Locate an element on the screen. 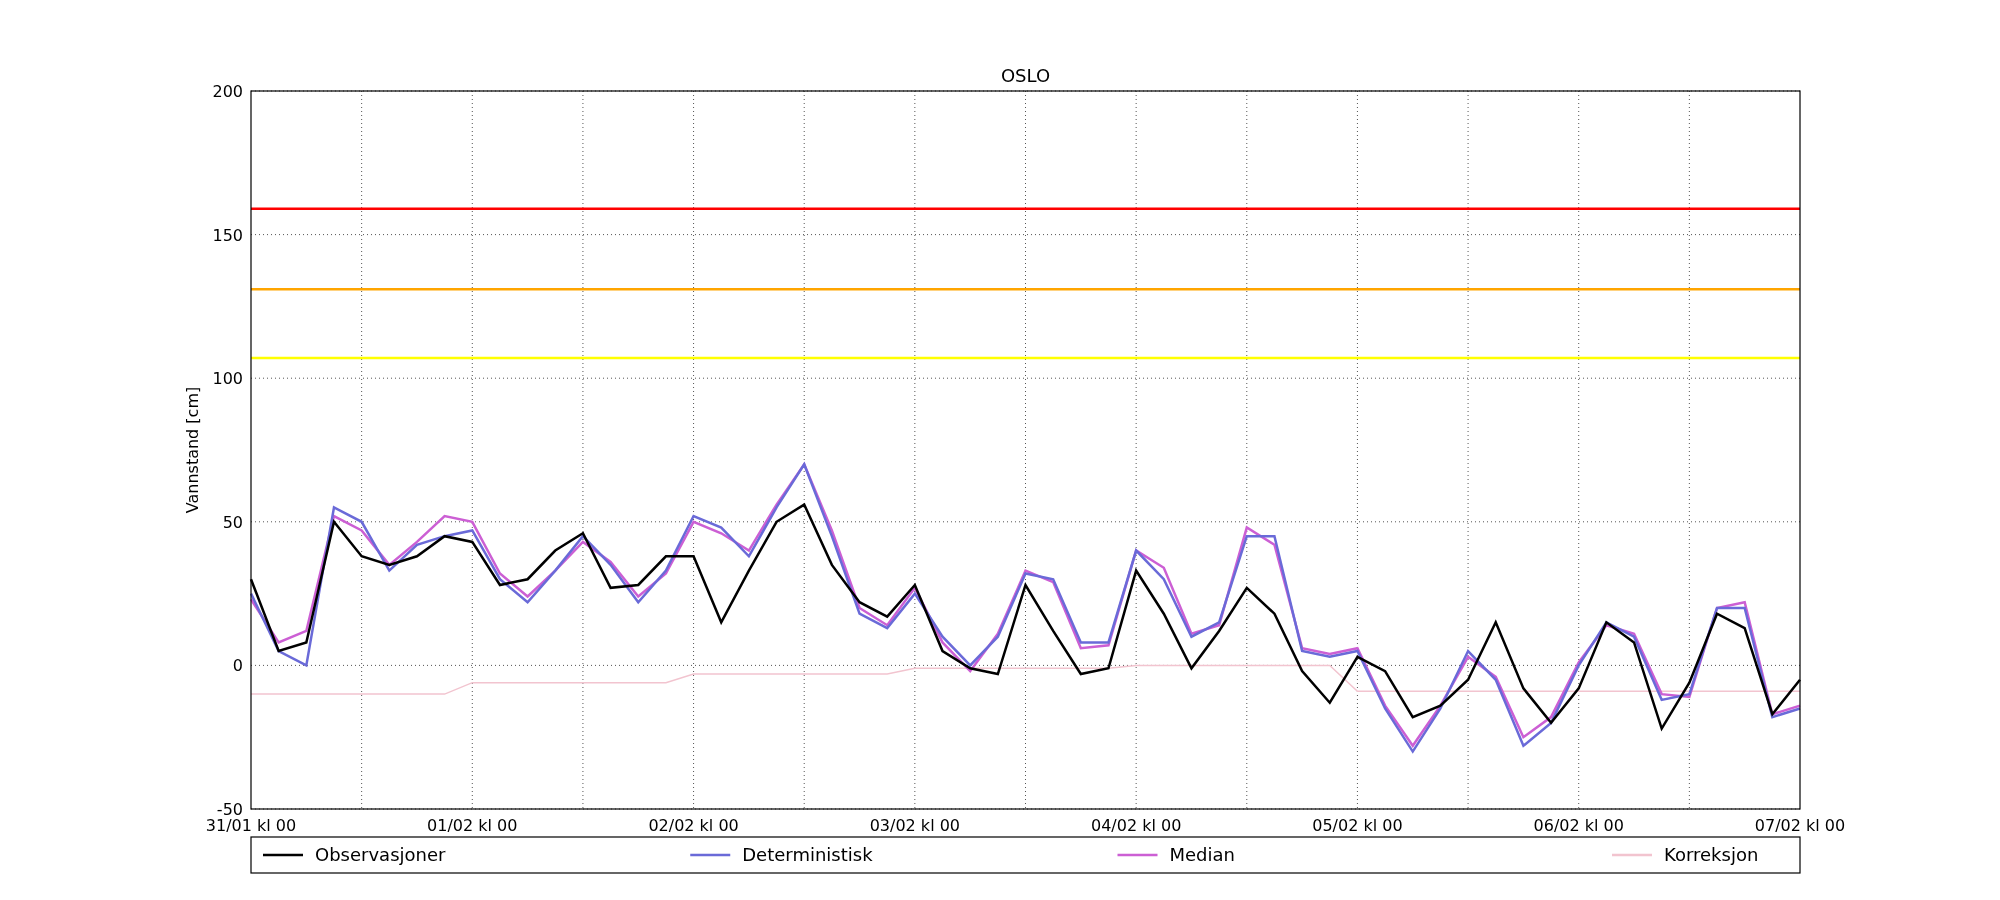  x-tick-label: 02/02 kl 00 is located at coordinates (693, 825).